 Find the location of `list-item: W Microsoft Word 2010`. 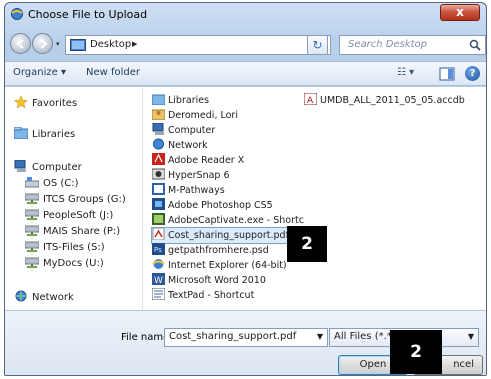

list-item: W Microsoft Word 2010 is located at coordinates (209, 280).